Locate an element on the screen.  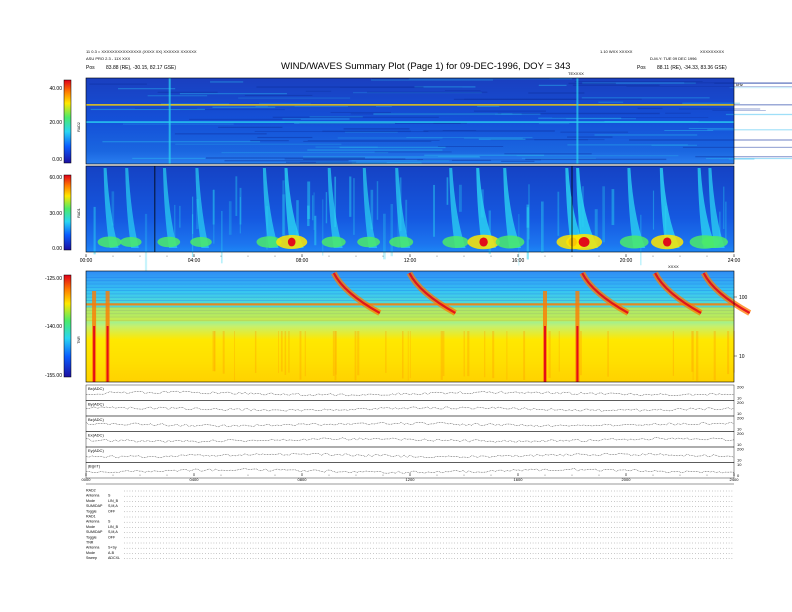
status-row-value: OFF is located at coordinates (112, 511).